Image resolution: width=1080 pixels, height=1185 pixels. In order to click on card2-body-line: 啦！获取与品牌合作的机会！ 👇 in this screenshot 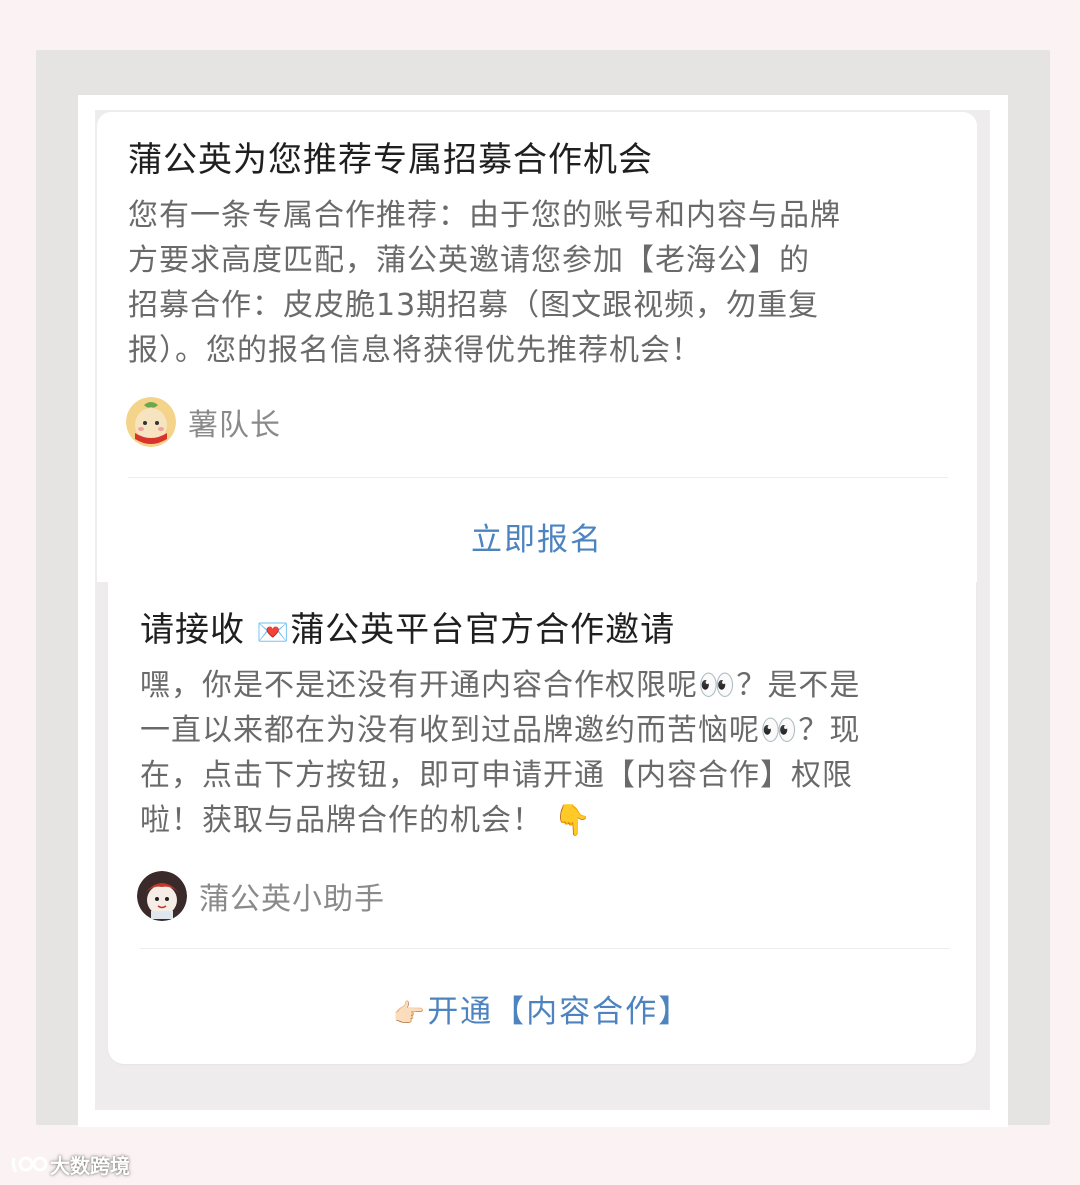, I will do `click(366, 820)`.